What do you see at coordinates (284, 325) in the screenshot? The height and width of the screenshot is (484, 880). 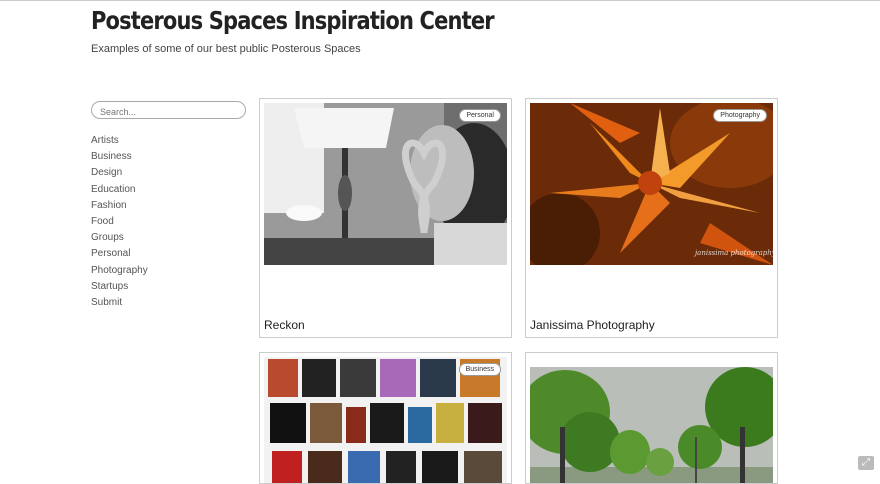 I see `space-title: Reckon` at bounding box center [284, 325].